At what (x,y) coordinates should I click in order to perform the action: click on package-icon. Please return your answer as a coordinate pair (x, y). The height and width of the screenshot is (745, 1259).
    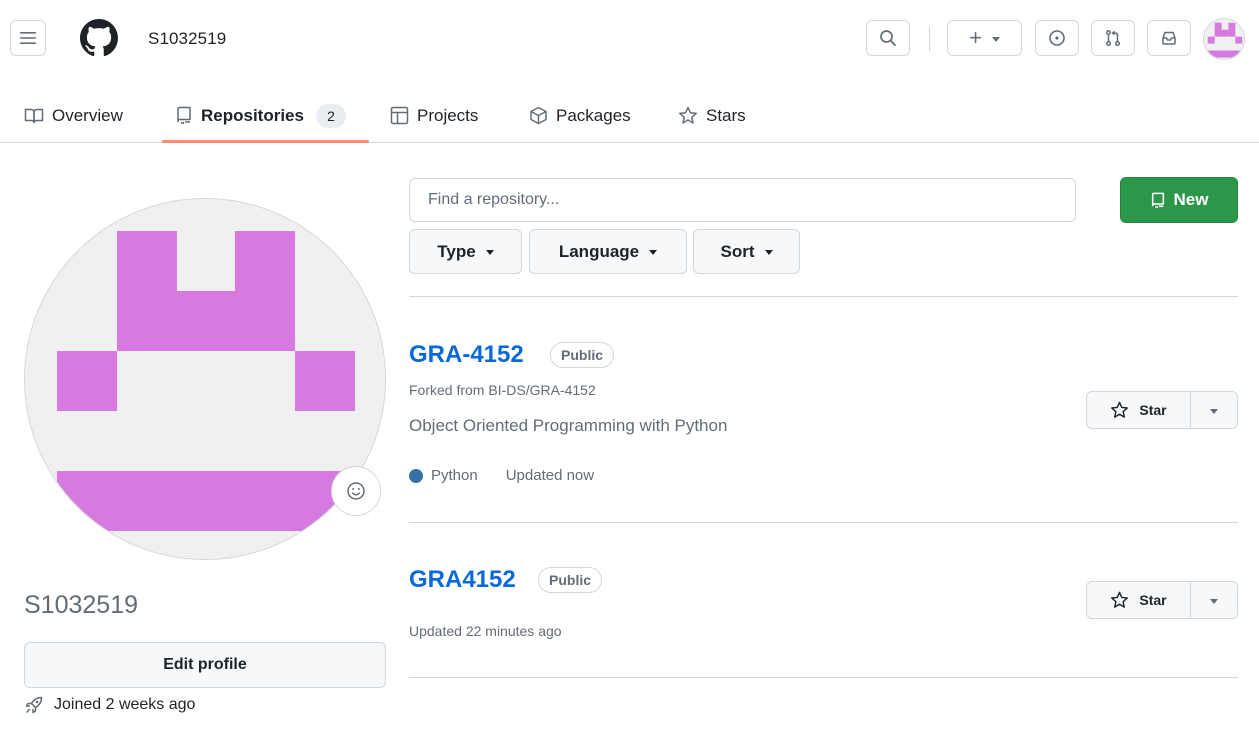
    Looking at the image, I should click on (538, 115).